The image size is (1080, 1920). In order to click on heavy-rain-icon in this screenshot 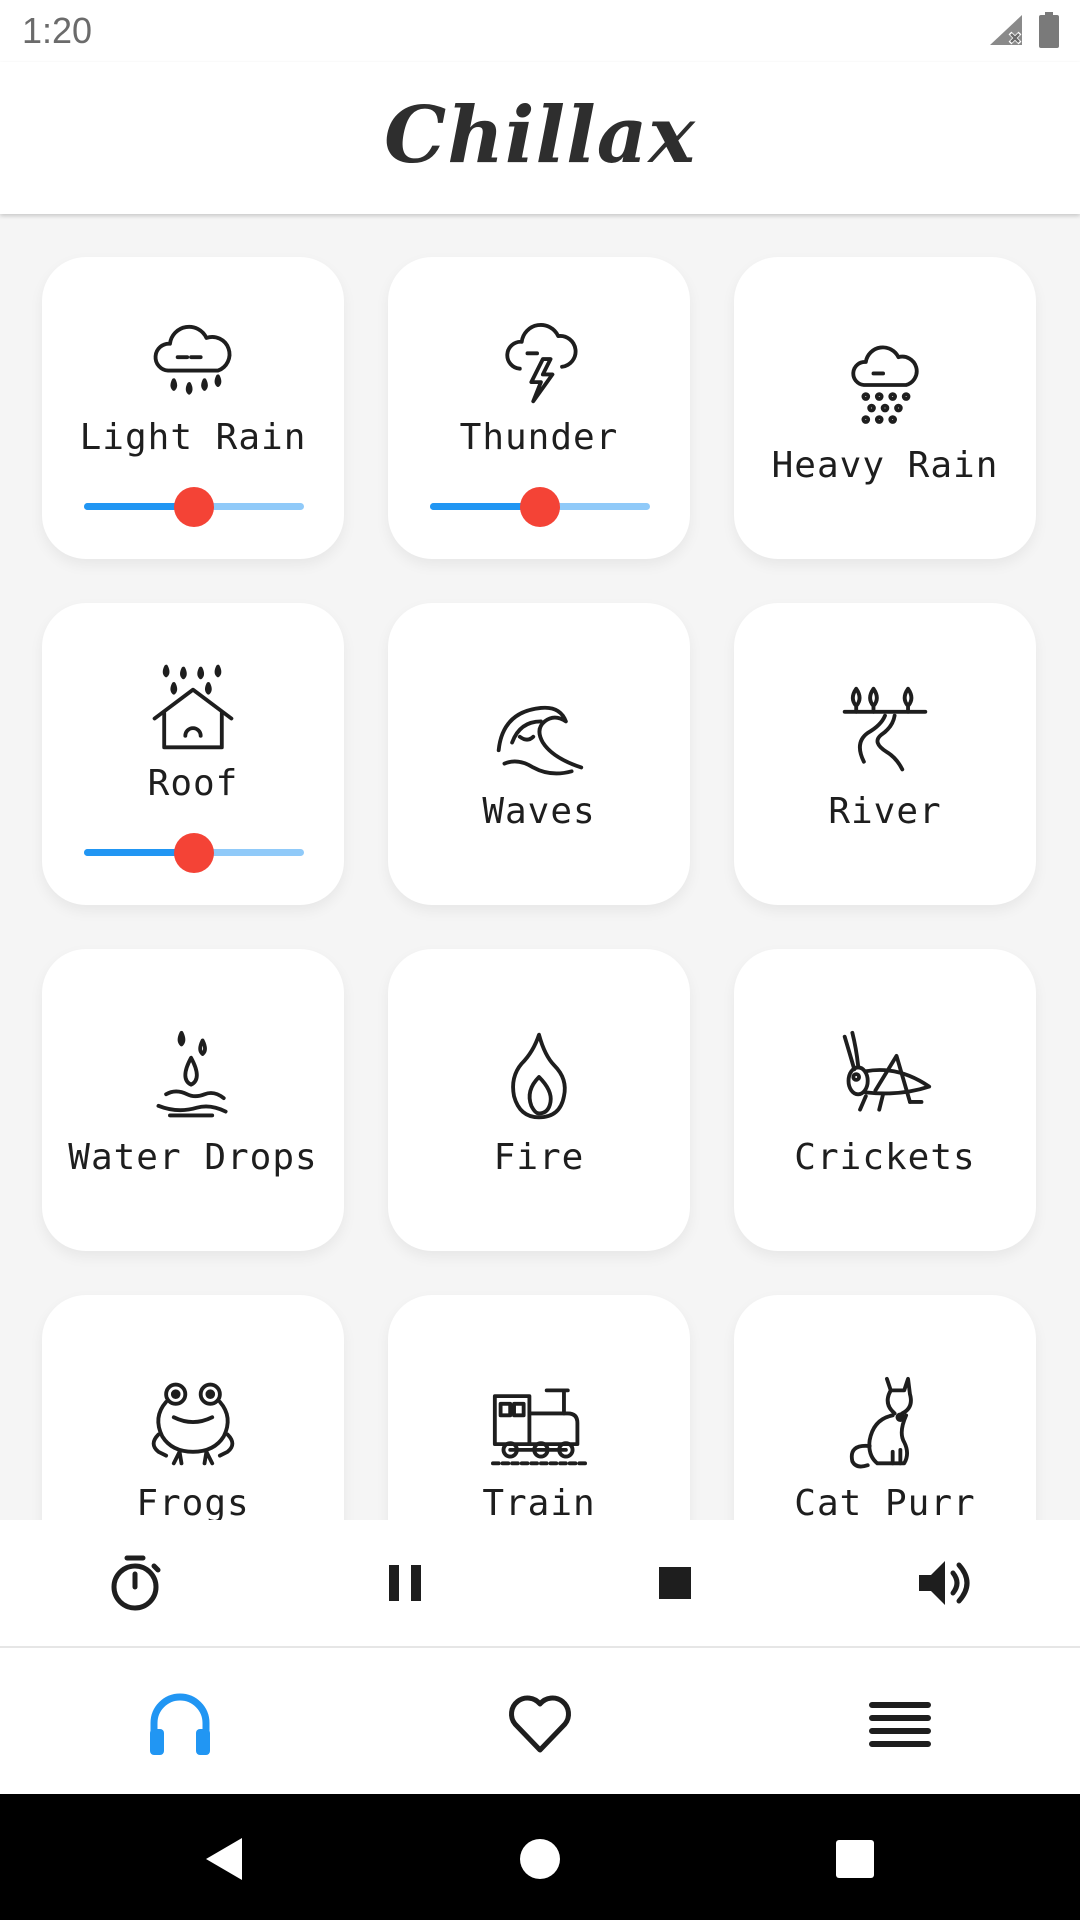, I will do `click(885, 385)`.